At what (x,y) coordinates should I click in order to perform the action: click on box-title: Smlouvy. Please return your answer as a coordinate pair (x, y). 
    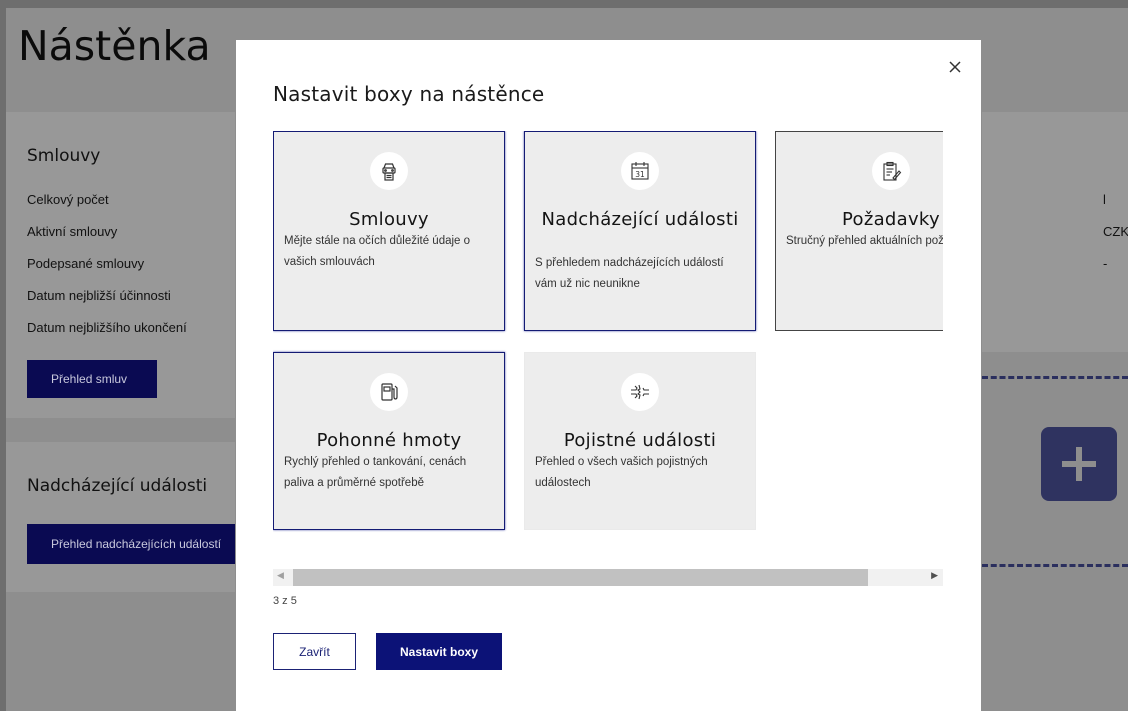
    Looking at the image, I should click on (389, 219).